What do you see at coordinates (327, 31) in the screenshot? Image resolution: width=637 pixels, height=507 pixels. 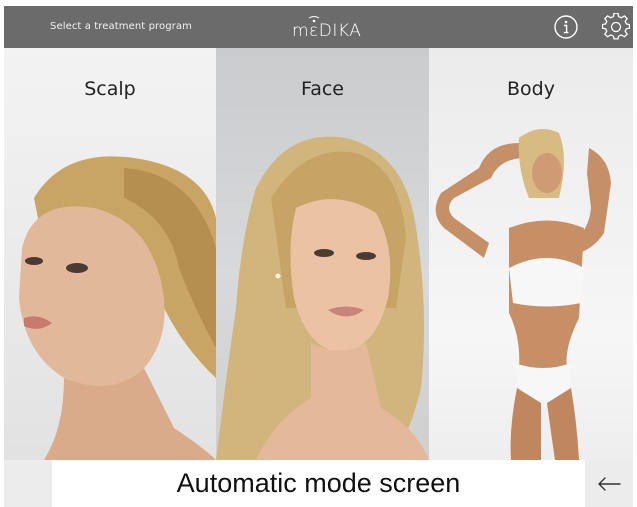 I see `logo-wordmark: mɛDIKA` at bounding box center [327, 31].